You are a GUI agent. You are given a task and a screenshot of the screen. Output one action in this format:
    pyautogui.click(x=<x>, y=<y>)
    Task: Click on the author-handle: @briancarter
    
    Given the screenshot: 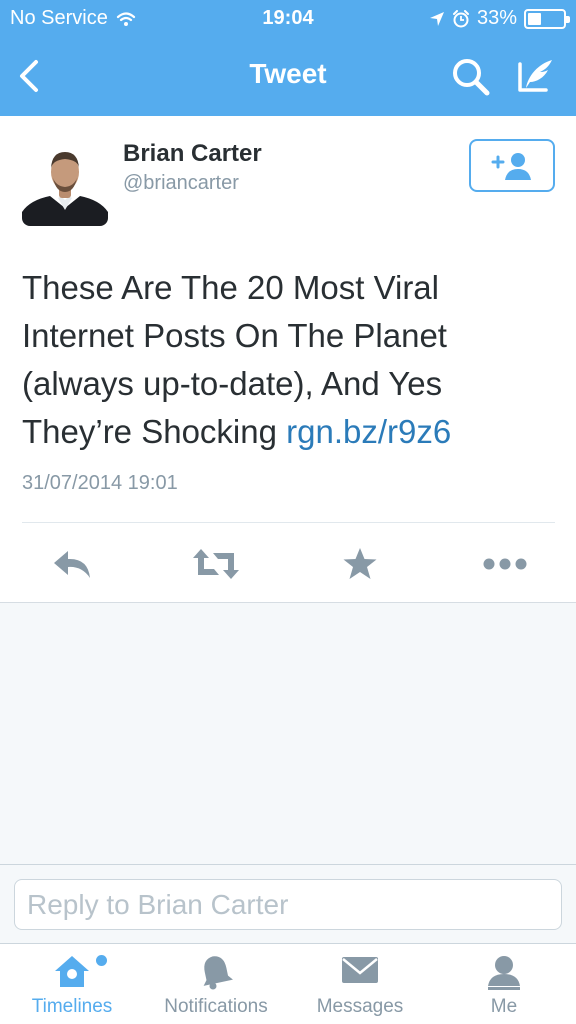 What is the action you would take?
    pyautogui.click(x=181, y=183)
    